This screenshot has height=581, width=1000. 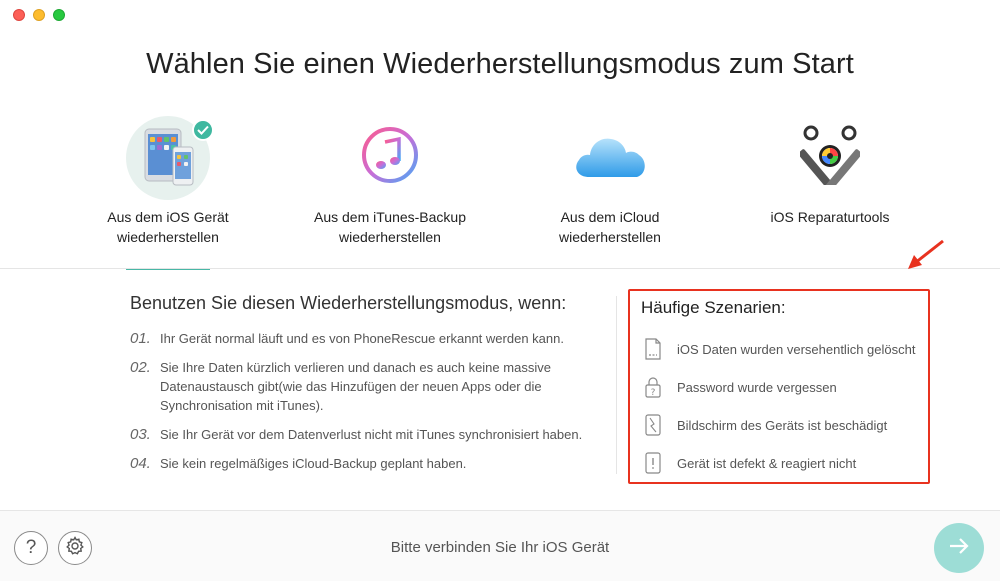 I want to click on scenarios-heading: Häufige Szenarien:, so click(x=713, y=307).